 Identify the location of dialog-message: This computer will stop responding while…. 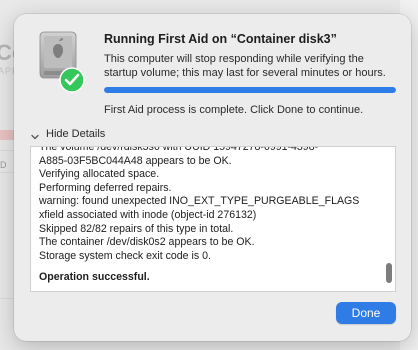
(245, 66).